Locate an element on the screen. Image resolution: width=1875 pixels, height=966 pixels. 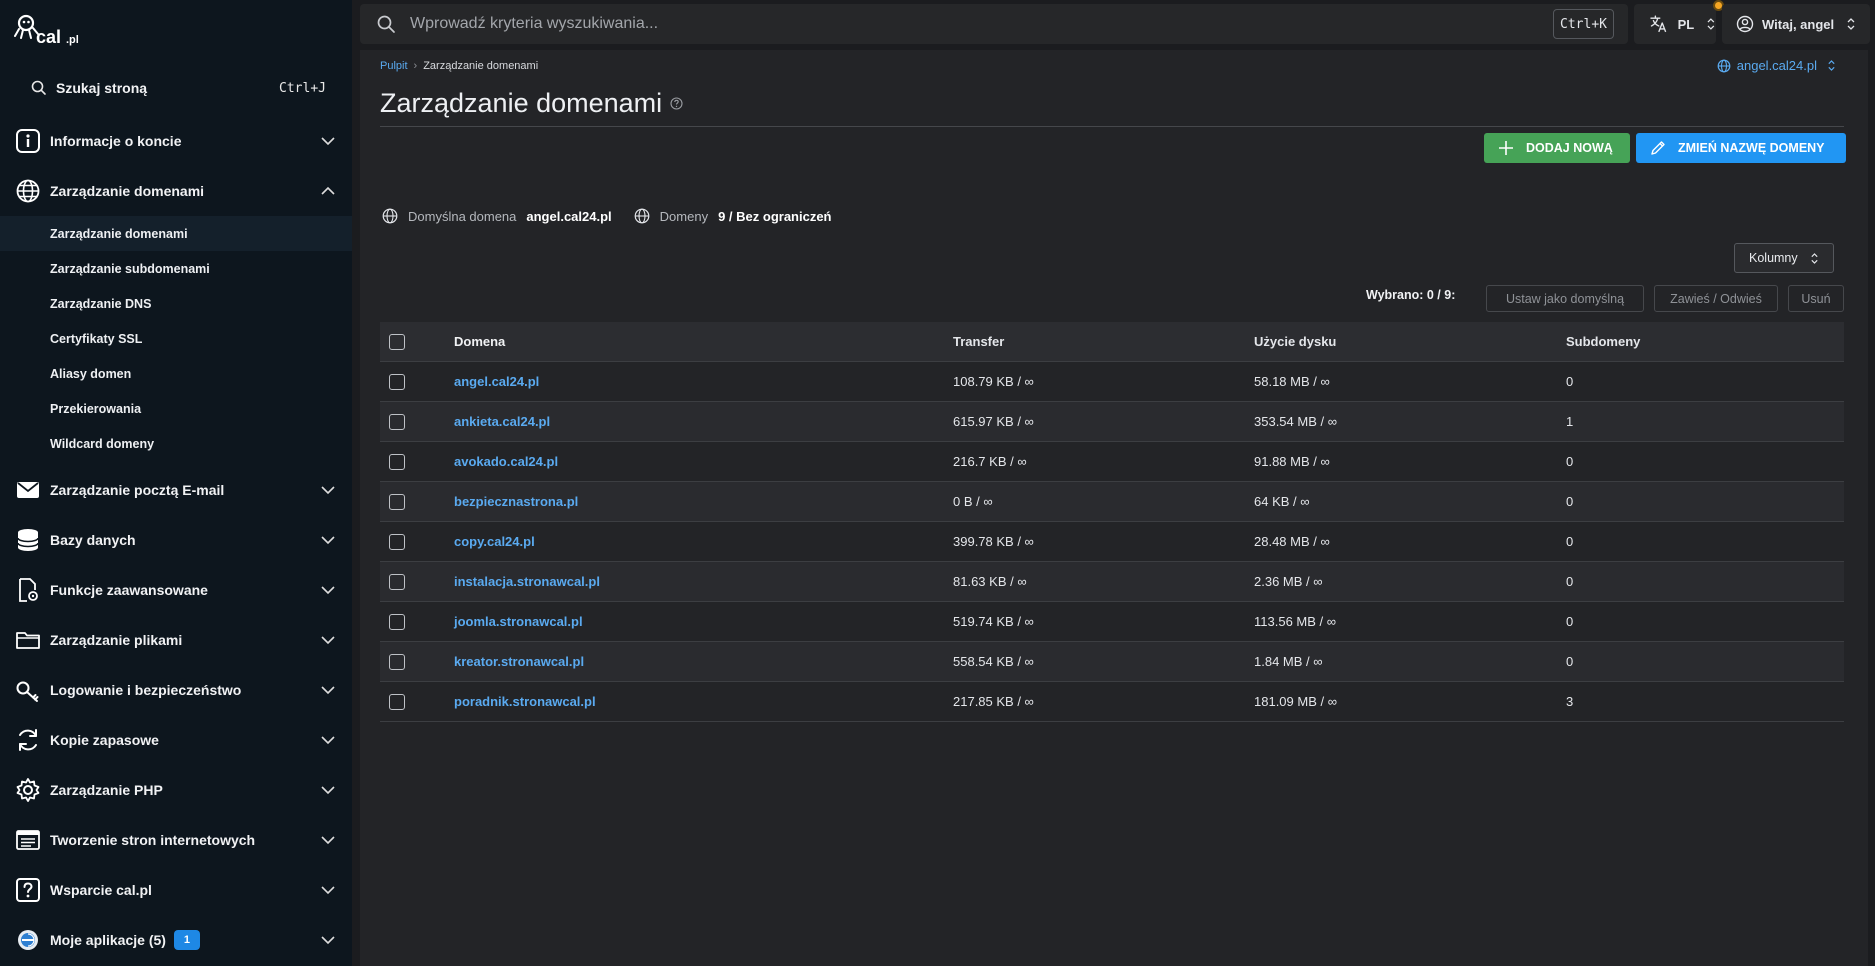
sidebar-search-shortcut: Ctrl+J is located at coordinates (302, 88).